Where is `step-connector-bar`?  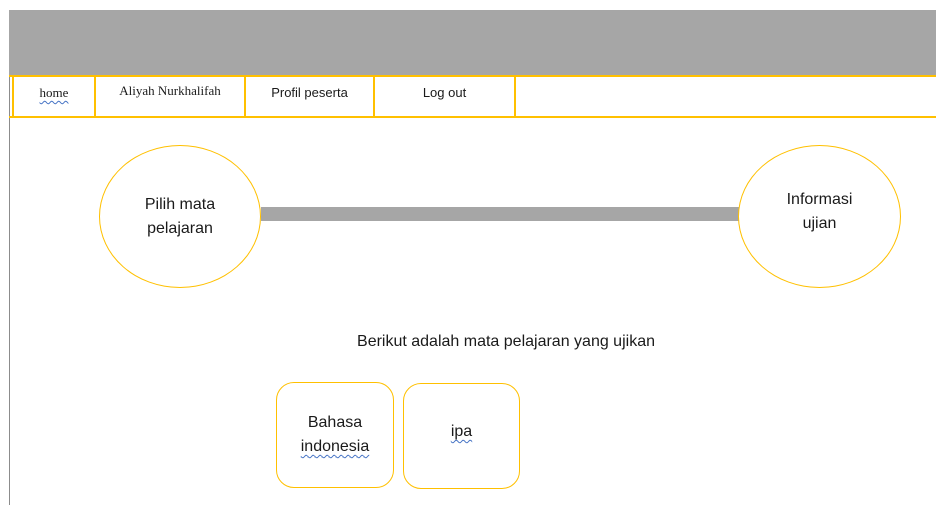 step-connector-bar is located at coordinates (500, 214).